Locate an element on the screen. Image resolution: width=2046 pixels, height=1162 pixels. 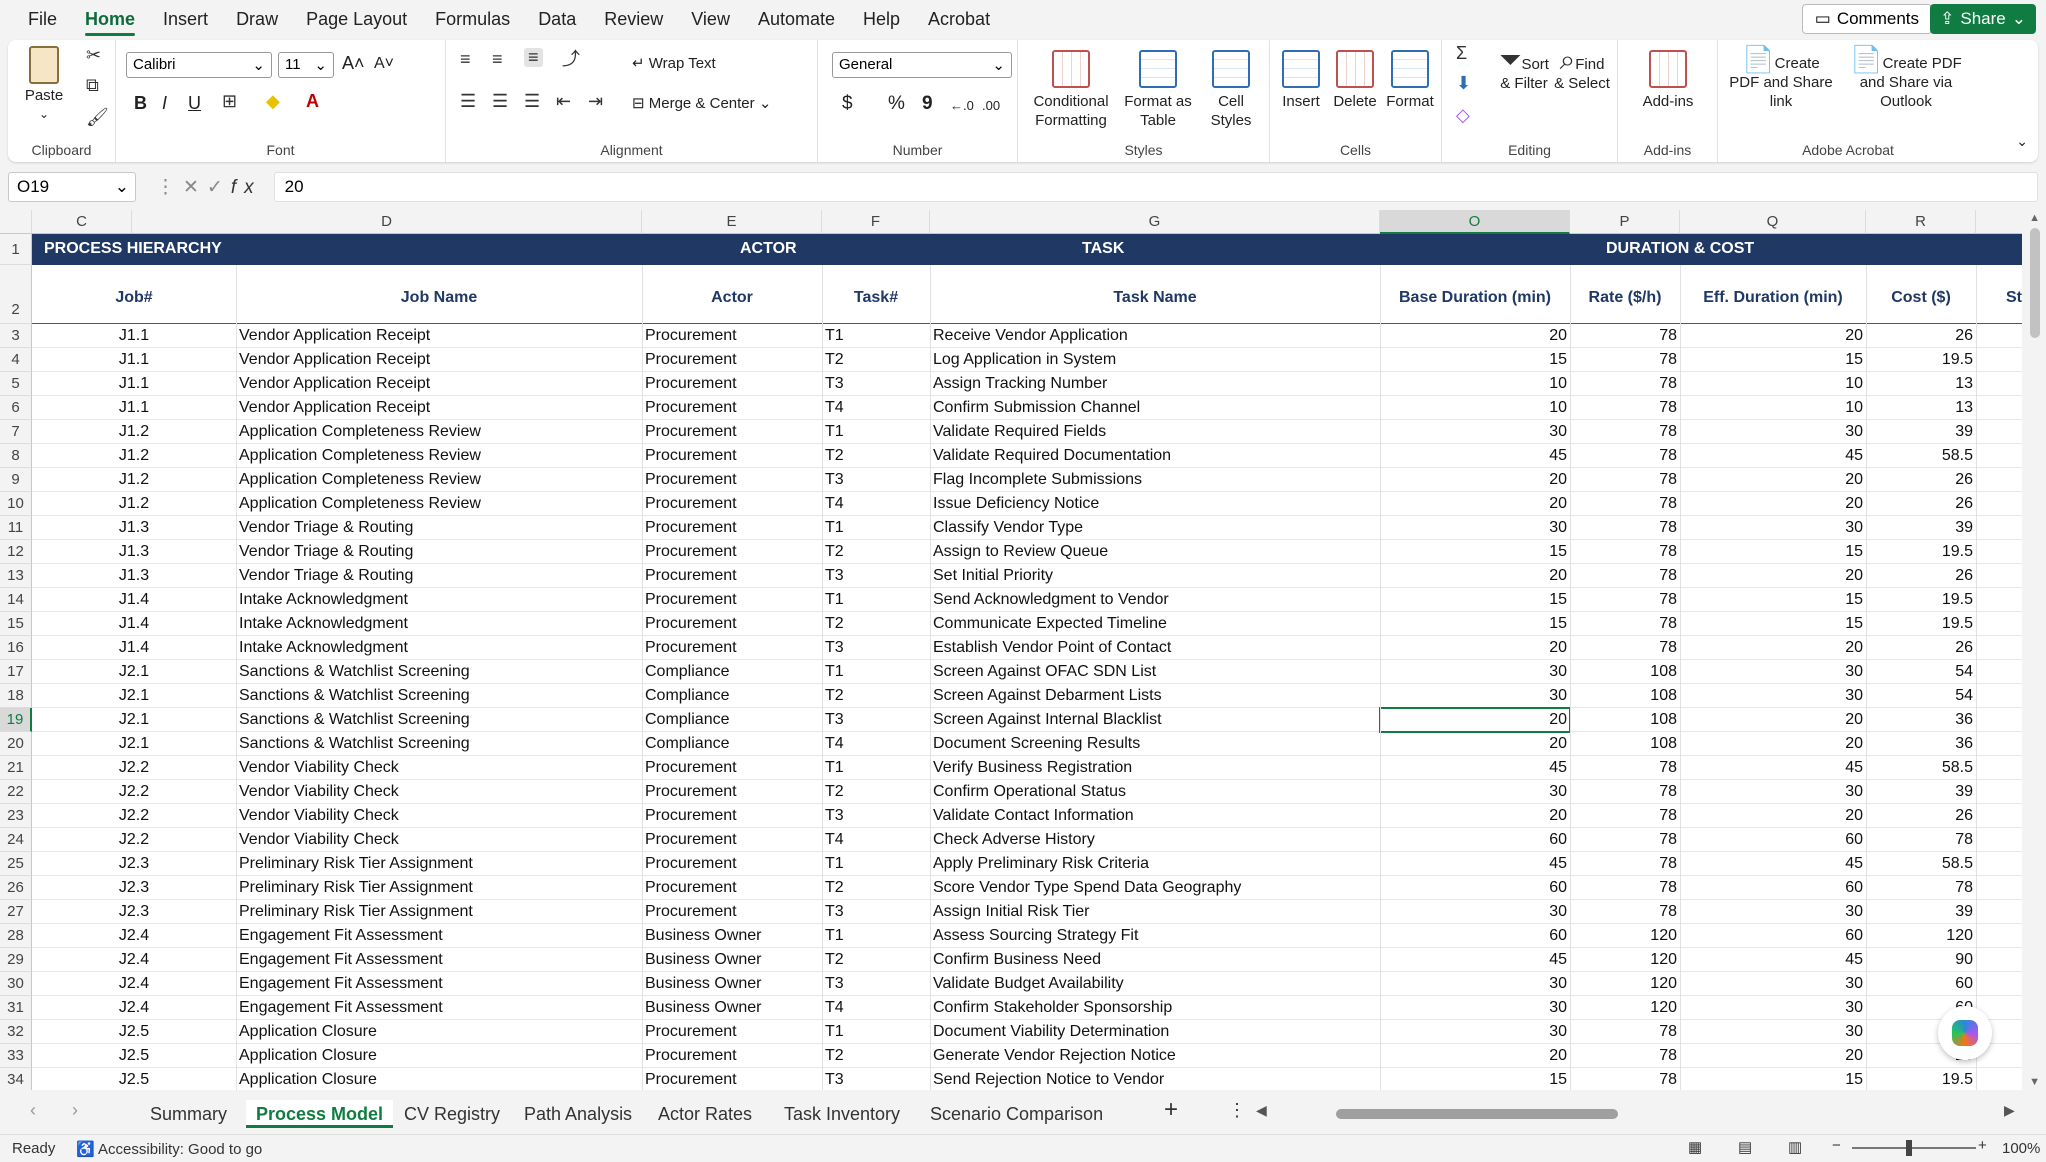
row-header: 19 is located at coordinates (16, 720).